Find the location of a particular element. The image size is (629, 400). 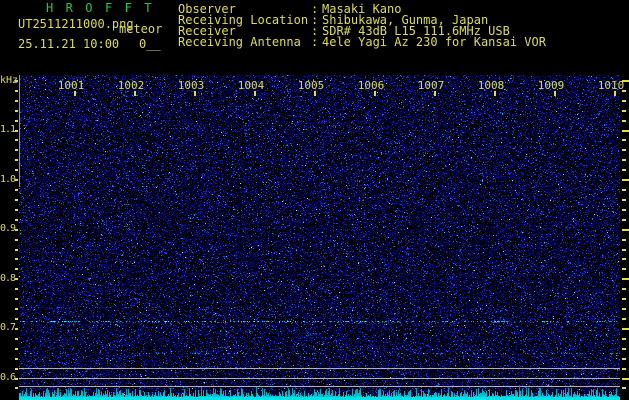

datetime-label: 25.11.21 10:00 is located at coordinates (69, 44).